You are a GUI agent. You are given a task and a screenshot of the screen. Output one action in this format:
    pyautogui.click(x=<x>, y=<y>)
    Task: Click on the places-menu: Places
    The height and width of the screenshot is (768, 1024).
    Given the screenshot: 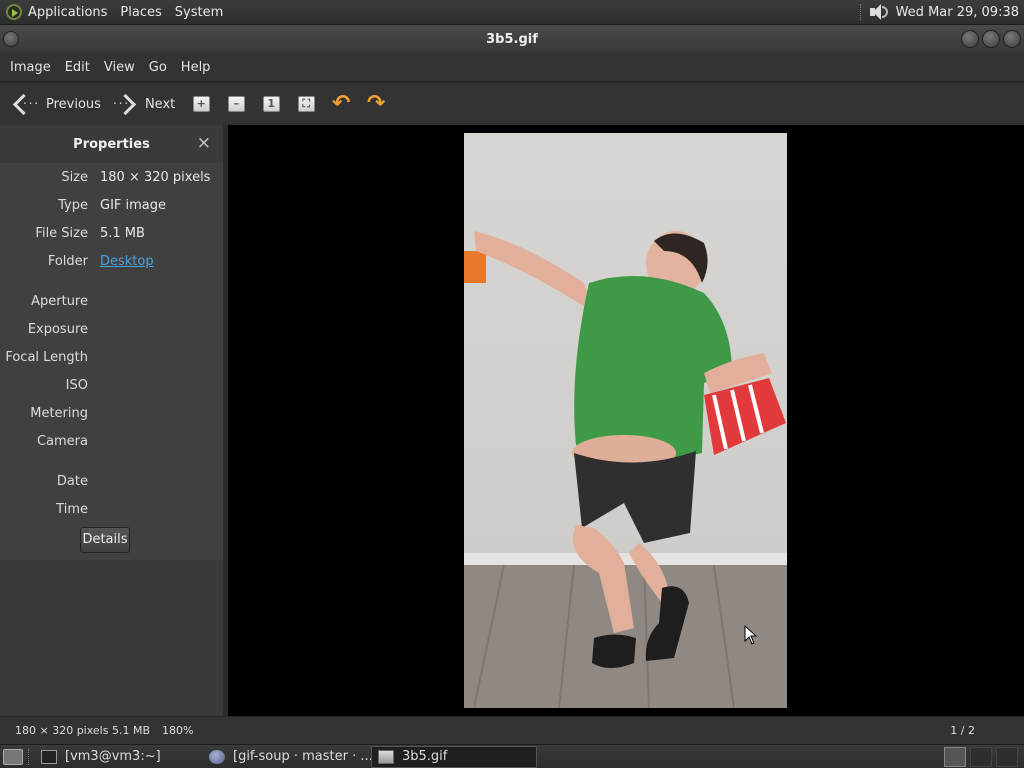 What is the action you would take?
    pyautogui.click(x=141, y=12)
    